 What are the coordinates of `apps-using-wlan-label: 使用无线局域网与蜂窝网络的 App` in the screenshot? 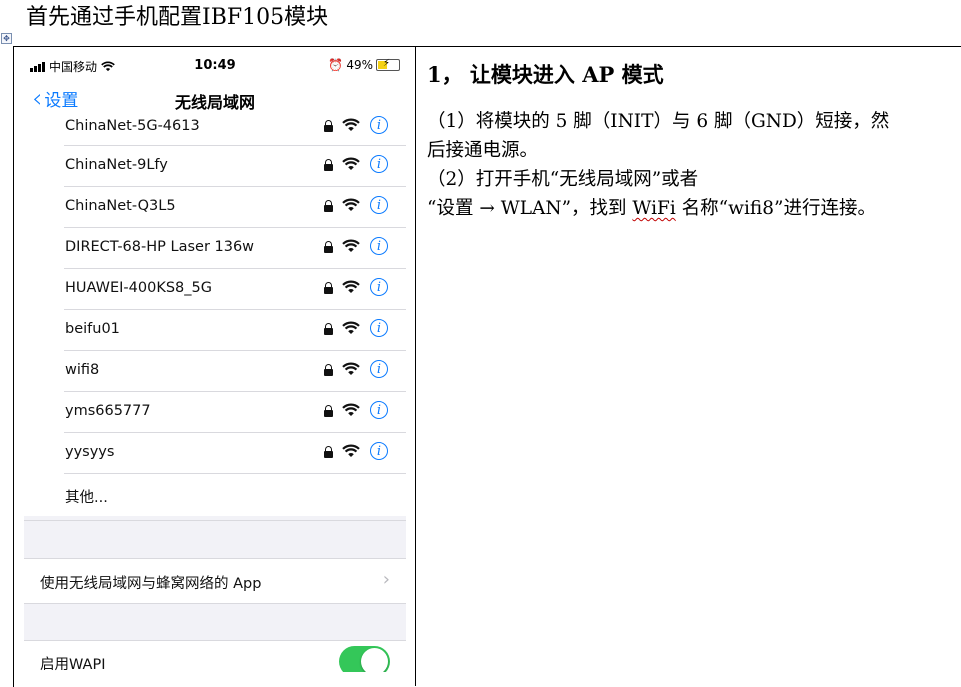 It's located at (151, 584).